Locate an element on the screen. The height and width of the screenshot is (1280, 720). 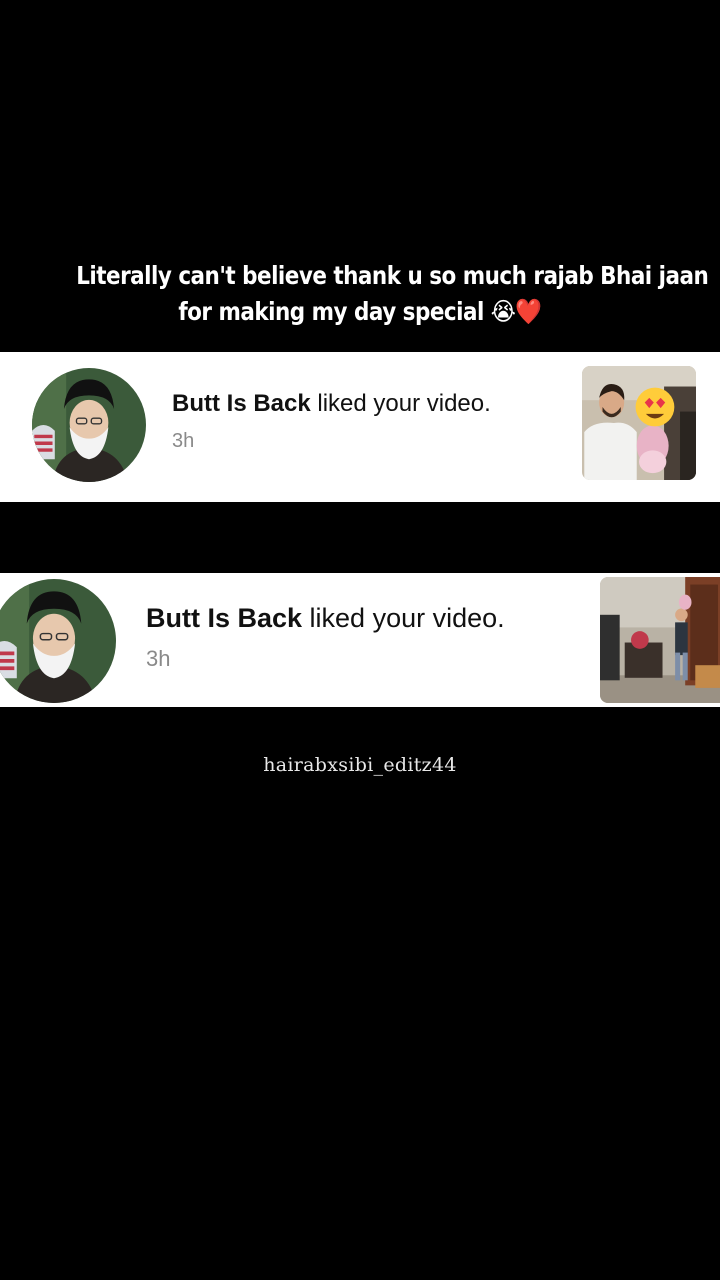
caption-line-2: for making my day special 😭❤️ is located at coordinates (360, 311).